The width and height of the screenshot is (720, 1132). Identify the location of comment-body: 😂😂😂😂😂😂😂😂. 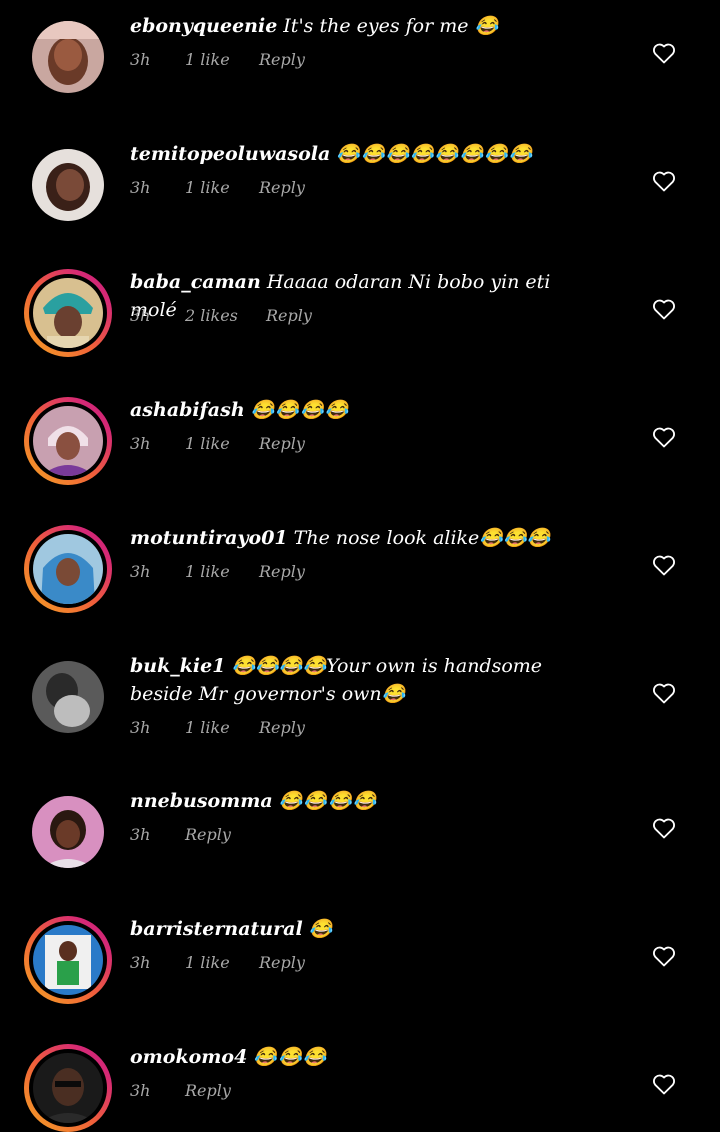
(435, 154).